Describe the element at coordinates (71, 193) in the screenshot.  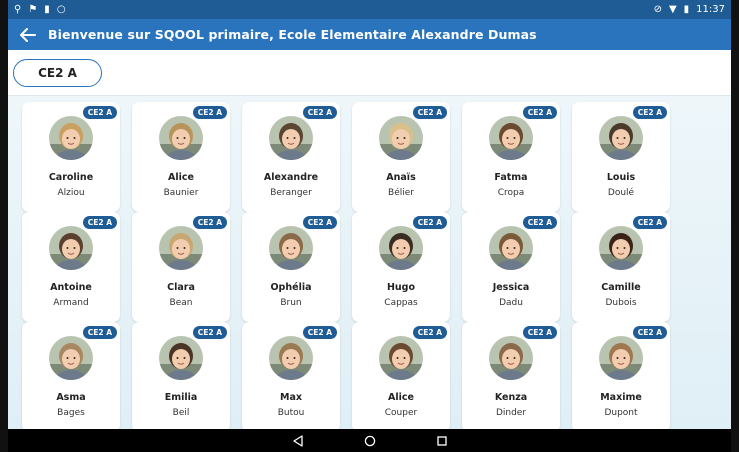
I see `student-last-name: Alziou` at that location.